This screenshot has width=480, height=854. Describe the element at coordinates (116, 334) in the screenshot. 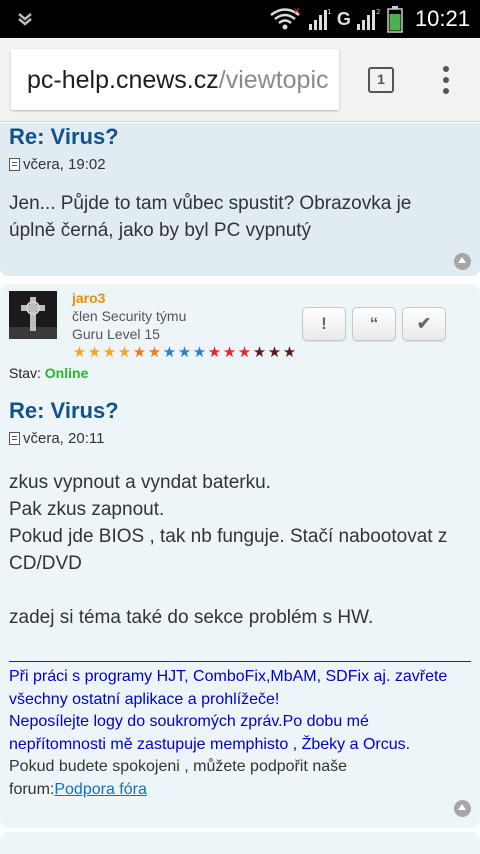

I see `user-rank-level: Guru Level 15` at that location.